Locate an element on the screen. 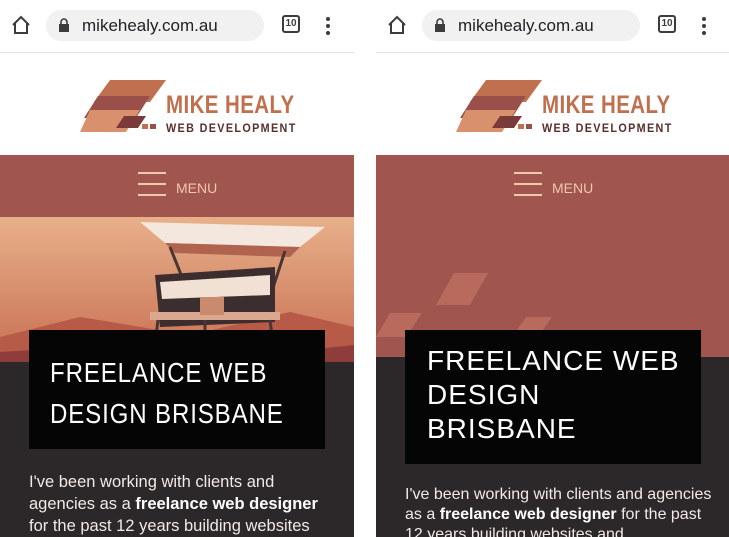 Image resolution: width=729 pixels, height=537 pixels. hero-title-line2: DESIGN is located at coordinates (484, 394).